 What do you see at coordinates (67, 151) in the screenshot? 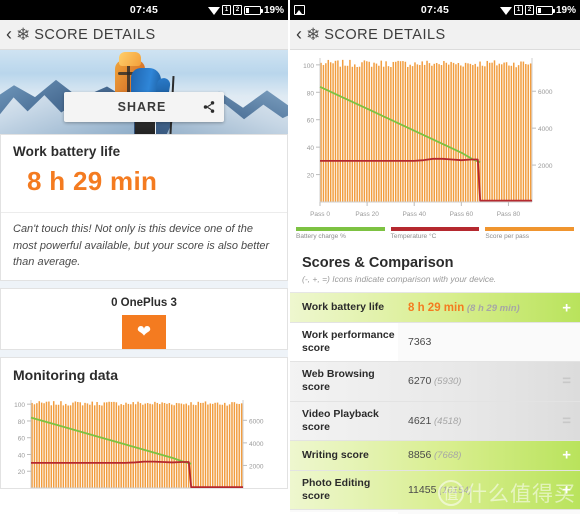
I see `result-label: Work battery life` at bounding box center [67, 151].